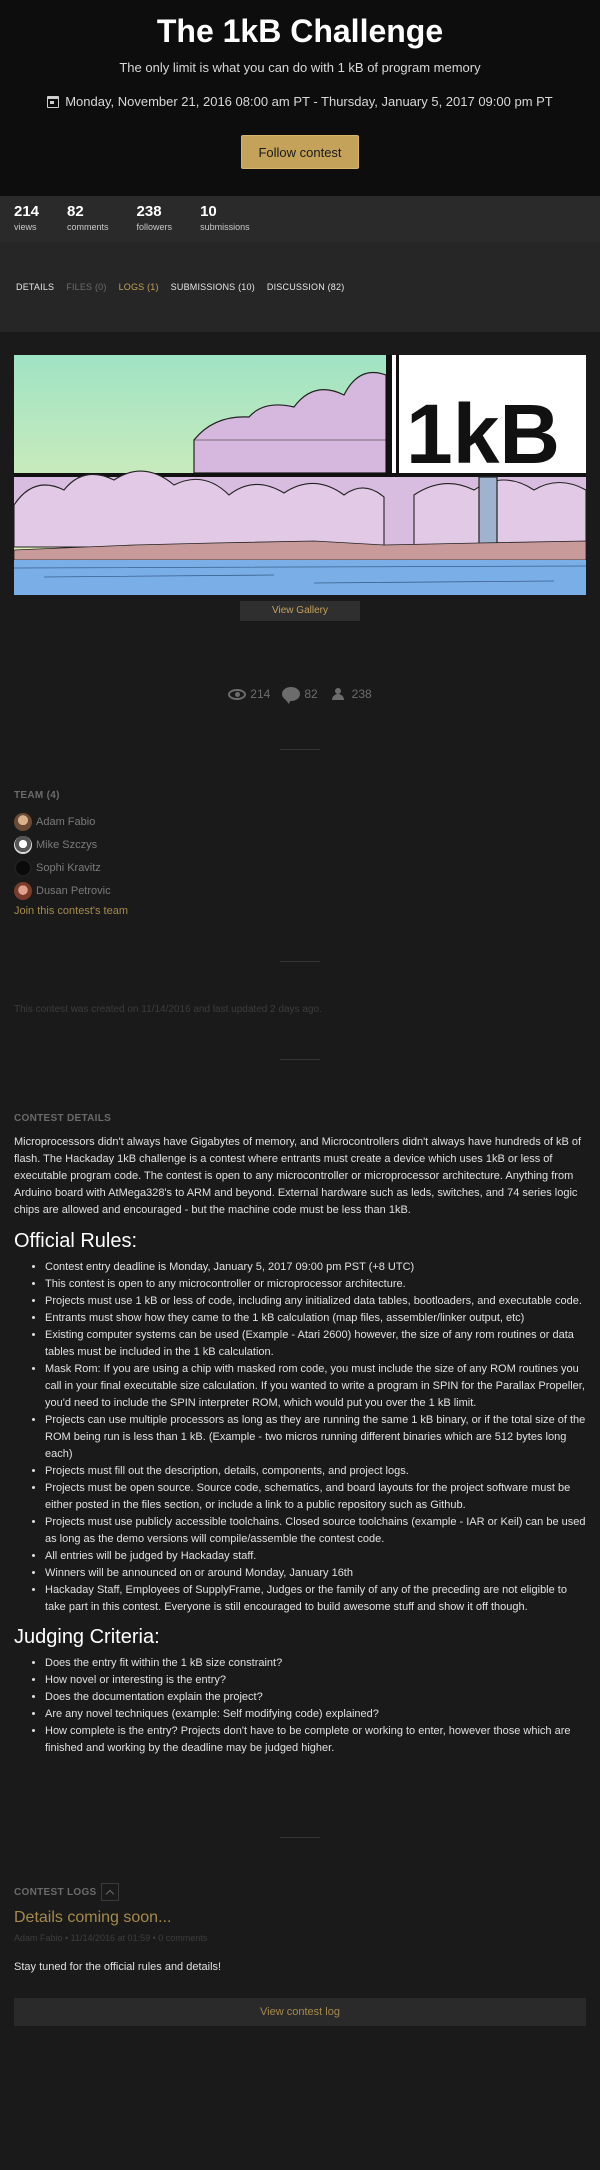 The image size is (600, 2170). I want to click on comment-bubble-icon, so click(291, 695).